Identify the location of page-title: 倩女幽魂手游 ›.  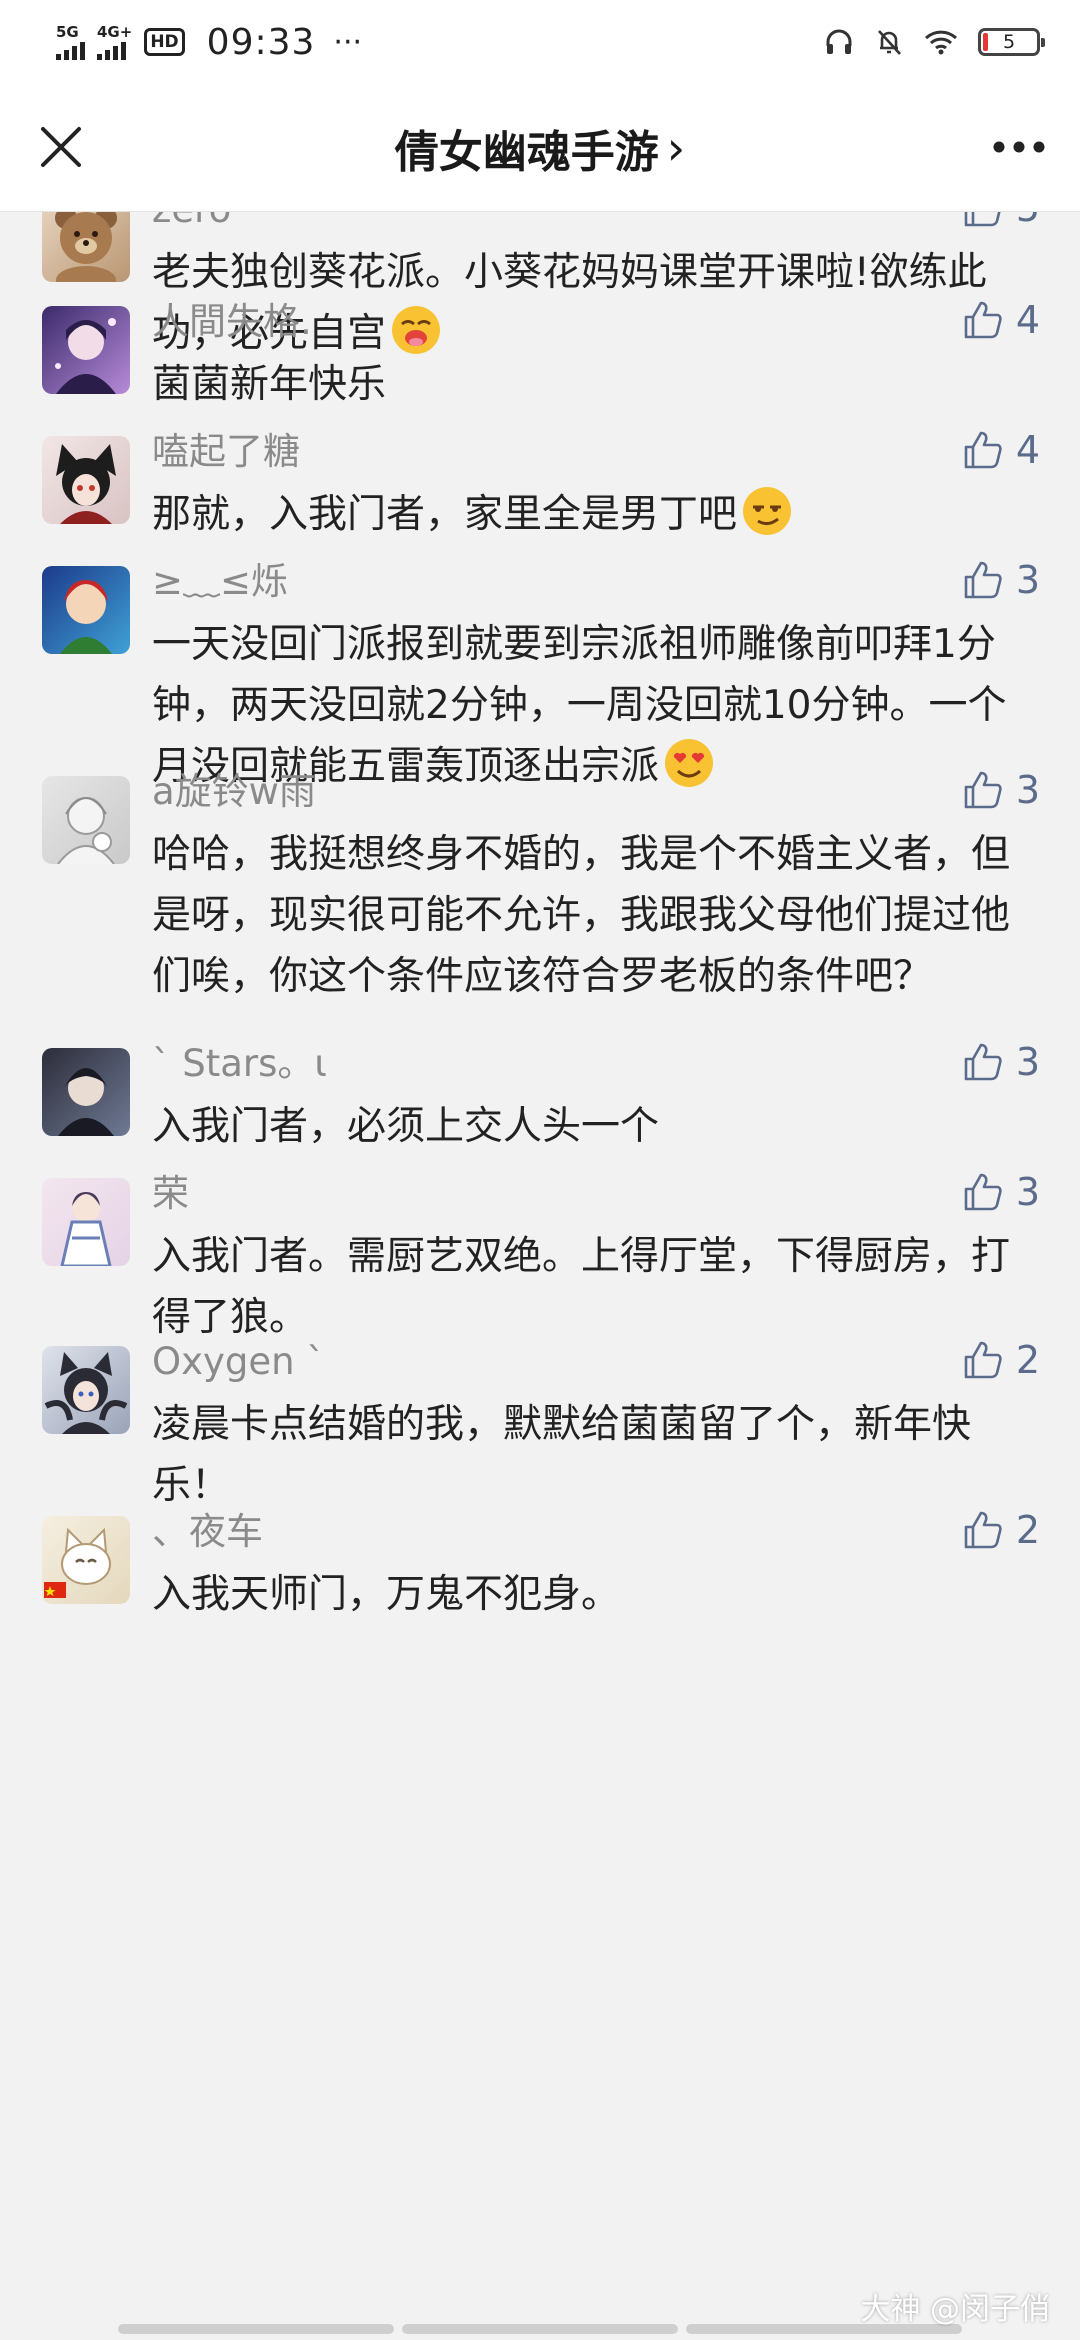
(540, 148).